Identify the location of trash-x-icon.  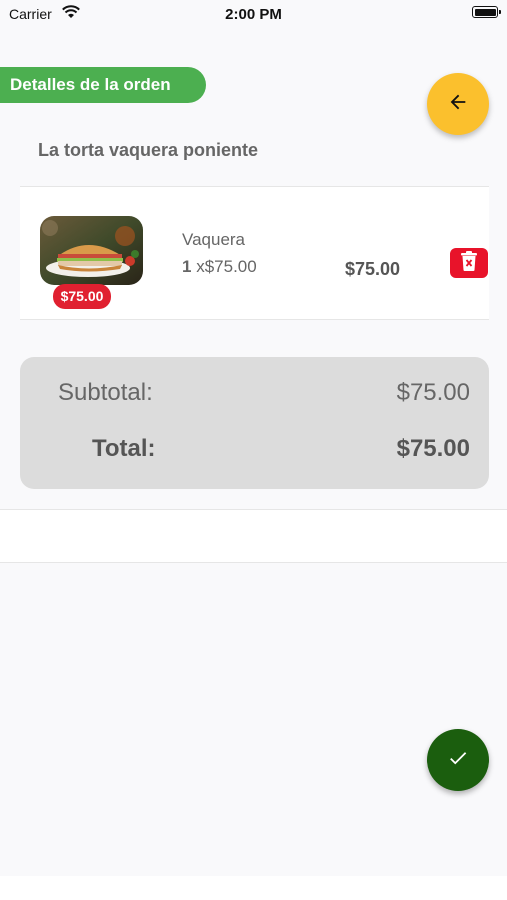
(469, 263).